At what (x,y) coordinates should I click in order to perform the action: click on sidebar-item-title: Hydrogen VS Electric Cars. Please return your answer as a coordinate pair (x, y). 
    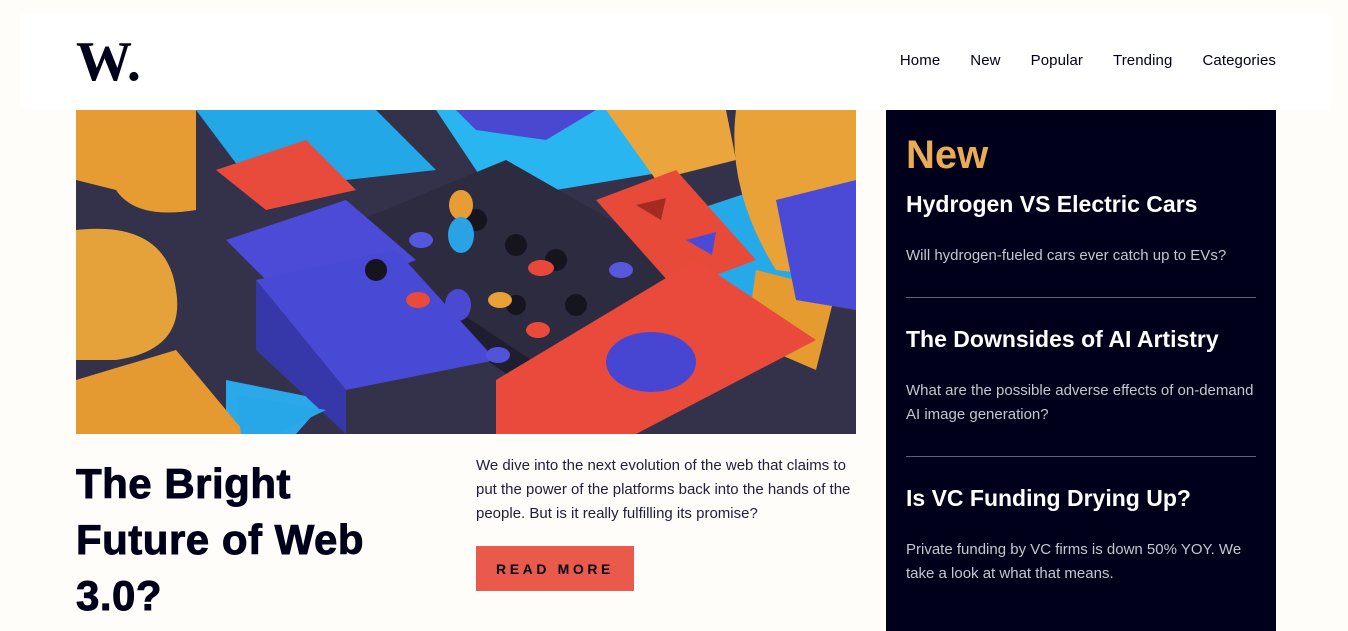
    Looking at the image, I should click on (1081, 204).